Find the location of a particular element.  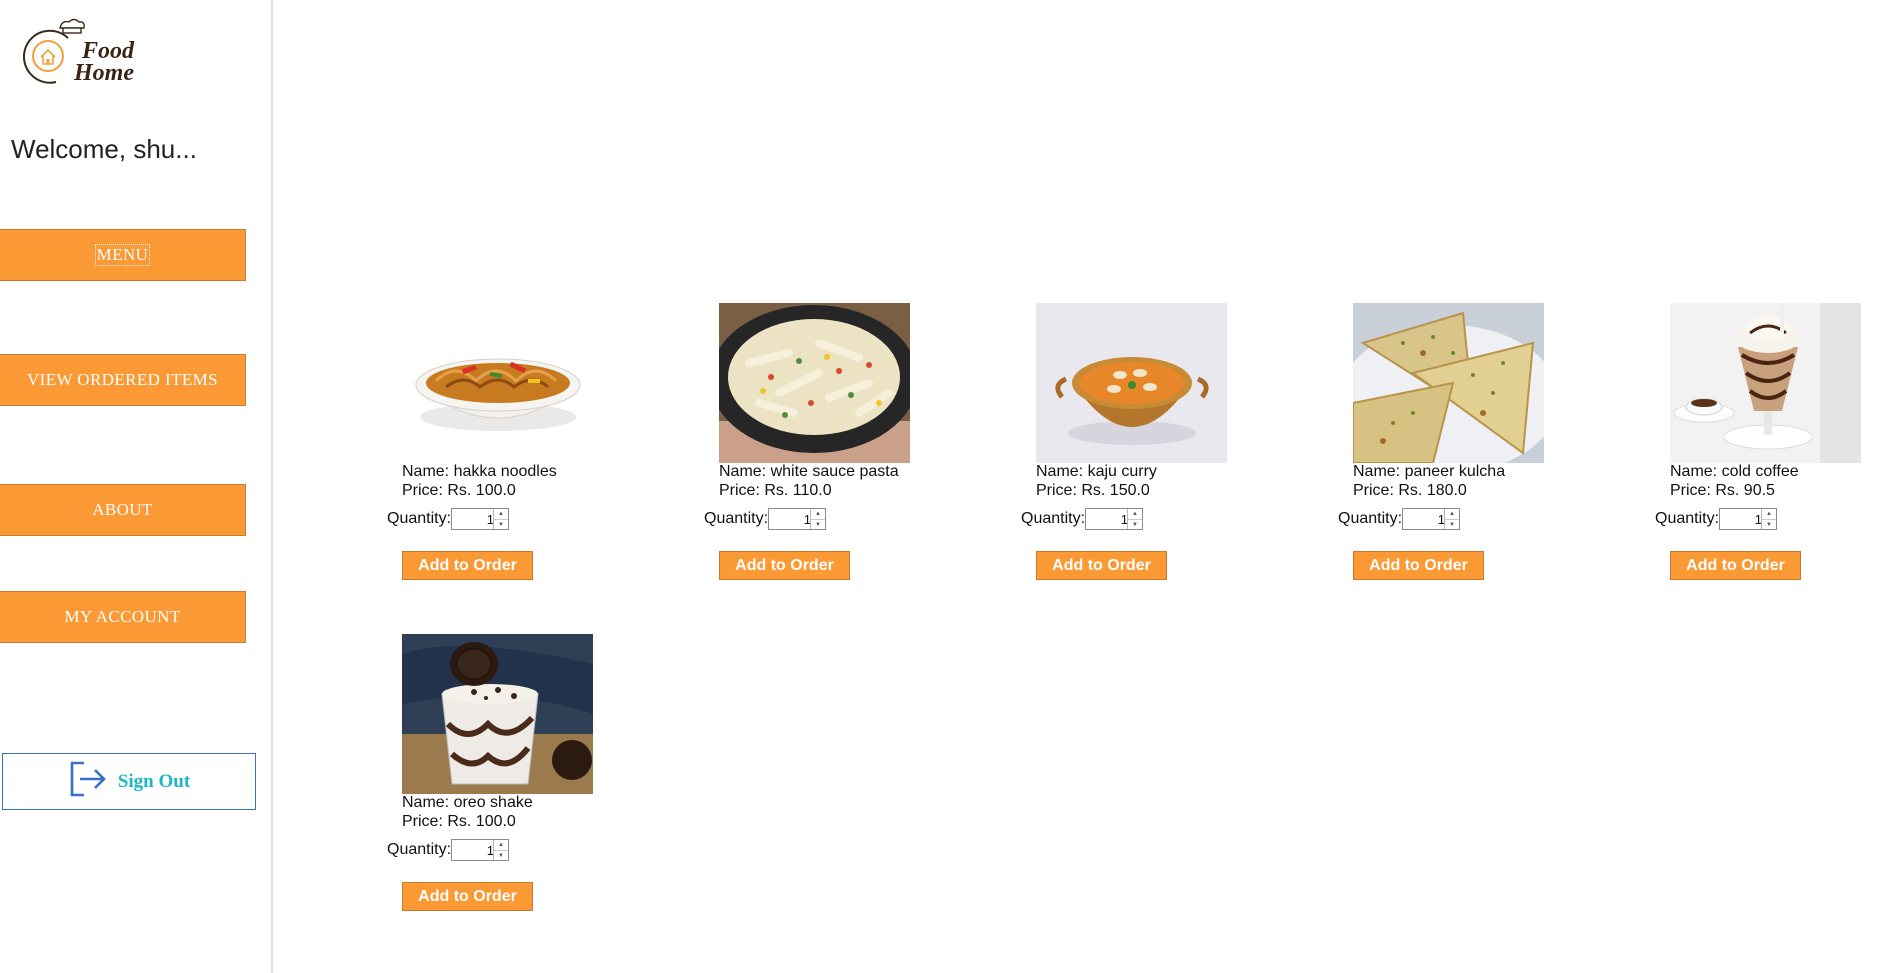

my-account-button: MY ACCOUNT is located at coordinates (123, 617).